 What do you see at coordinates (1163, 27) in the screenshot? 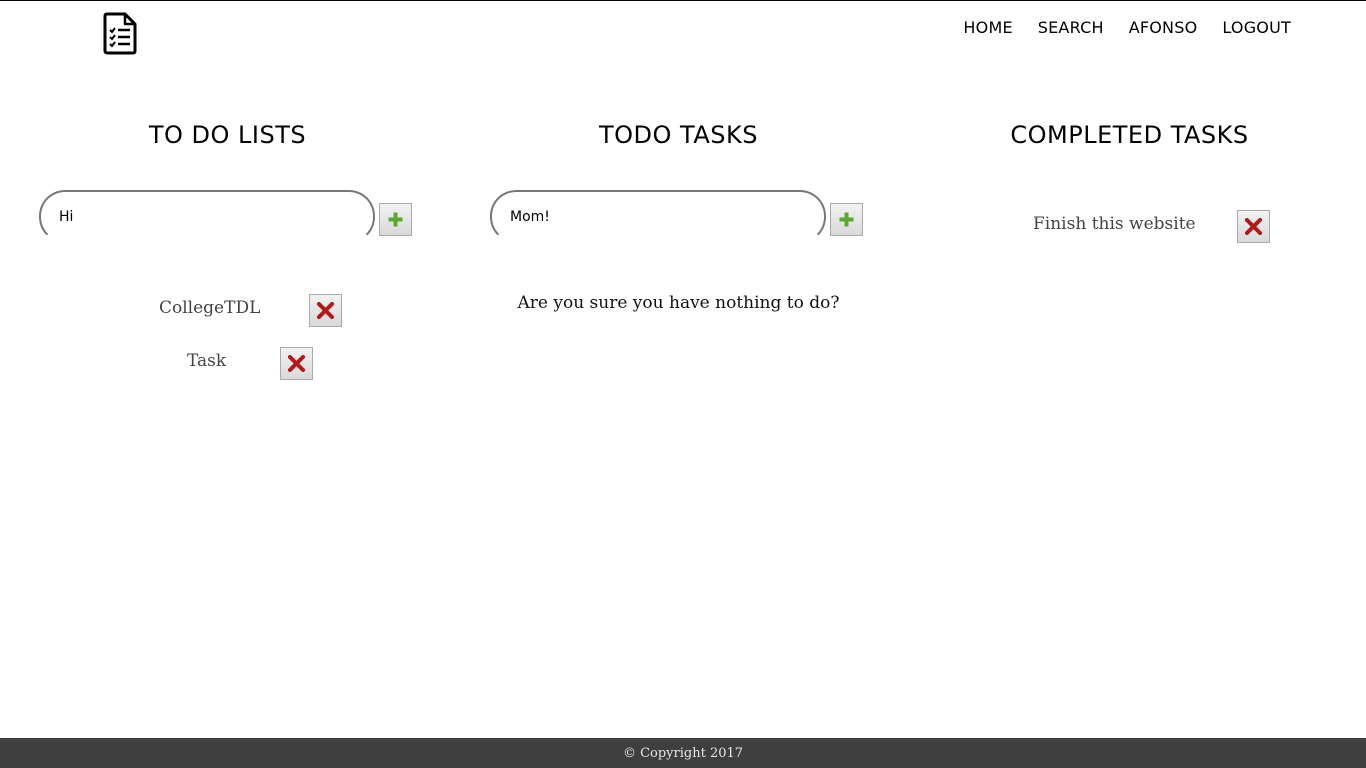
I see `nav-user-link: AFONSO` at bounding box center [1163, 27].